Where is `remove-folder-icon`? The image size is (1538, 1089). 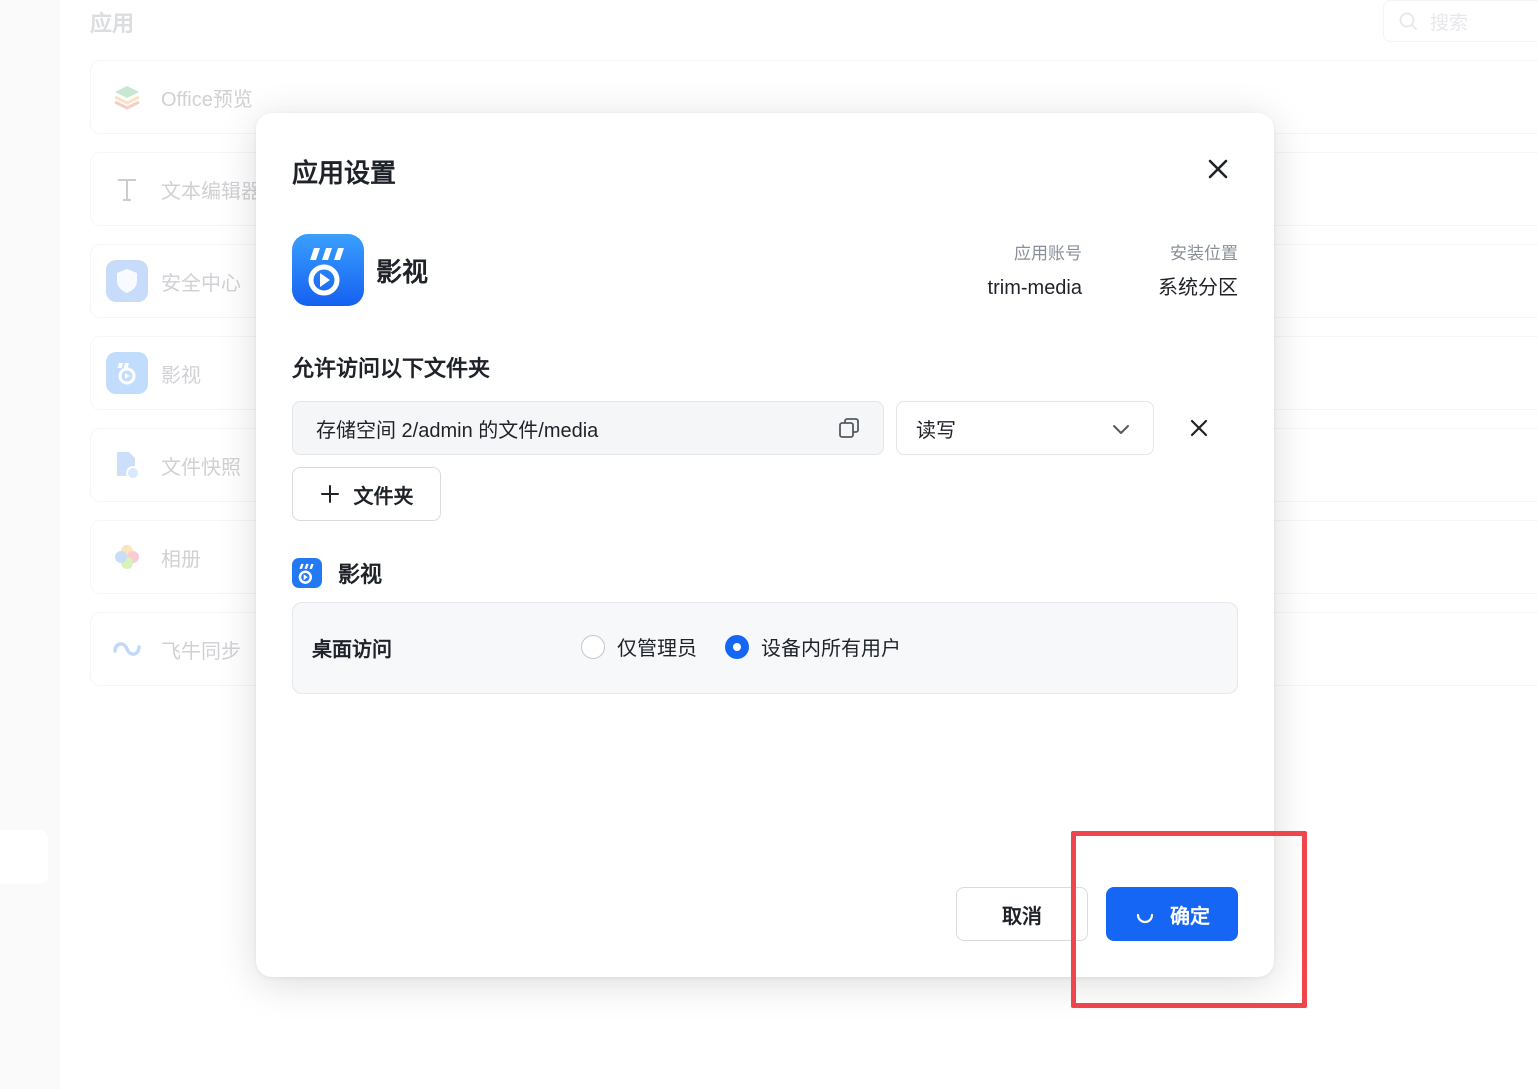
remove-folder-icon is located at coordinates (1199, 428).